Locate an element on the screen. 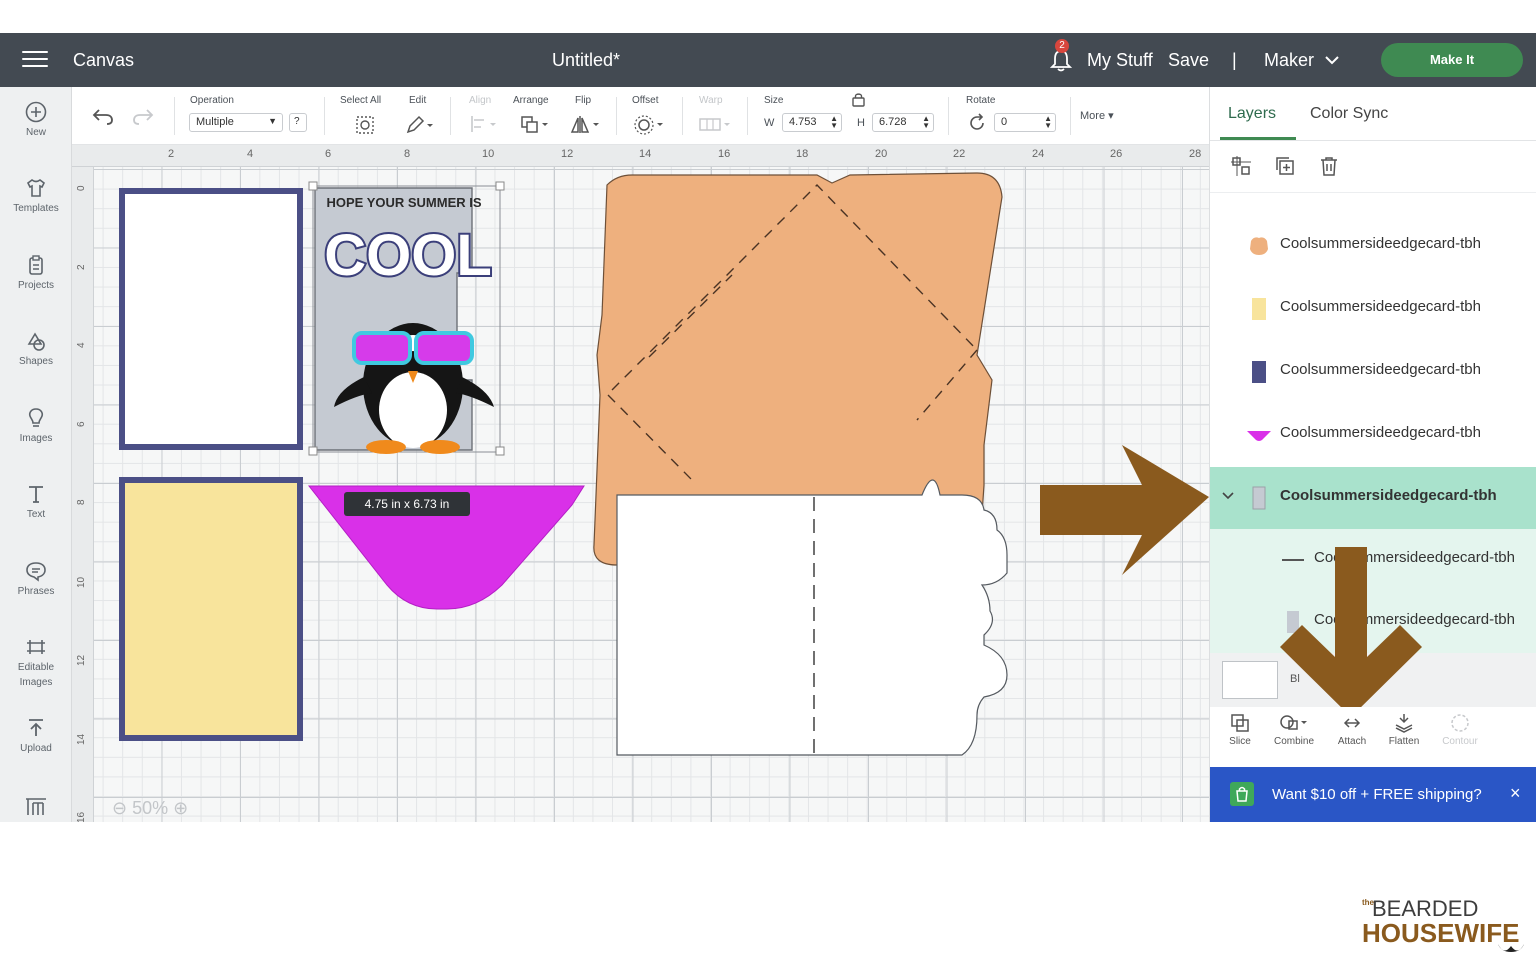 The height and width of the screenshot is (976, 1536). zoom-control: ⊖ 50% ⊕ is located at coordinates (150, 808).